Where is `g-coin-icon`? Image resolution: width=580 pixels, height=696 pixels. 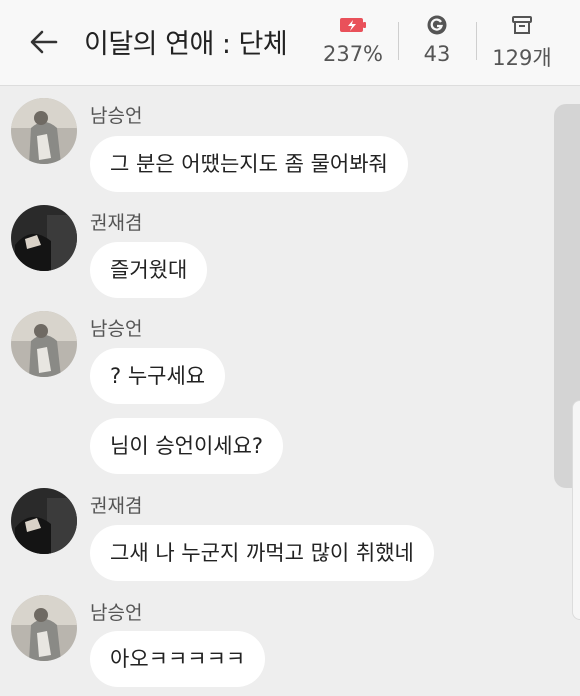 g-coin-icon is located at coordinates (437, 25).